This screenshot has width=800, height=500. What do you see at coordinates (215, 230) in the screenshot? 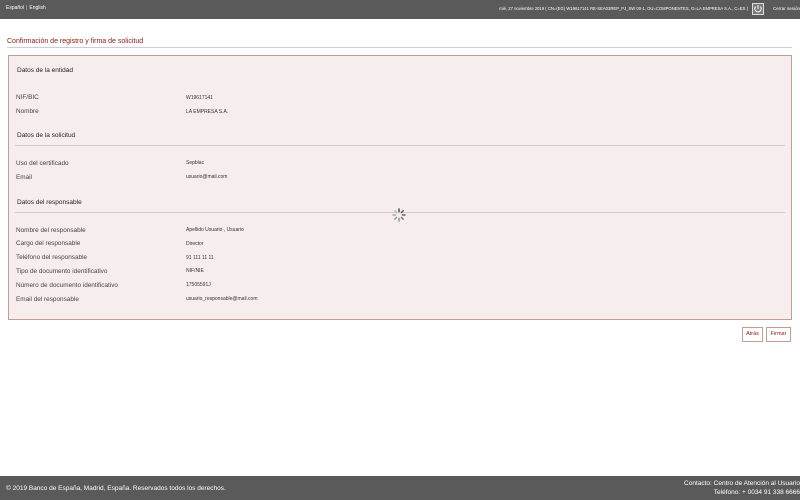
I see `responsible-name-value: Apellido Usuario , Usuario` at bounding box center [215, 230].